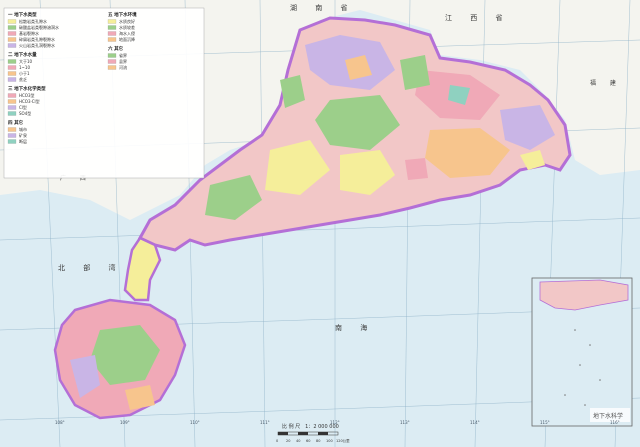 The image size is (640, 447). Describe the element at coordinates (277, 441) in the screenshot. I see `scale-tick-label: 0` at that location.